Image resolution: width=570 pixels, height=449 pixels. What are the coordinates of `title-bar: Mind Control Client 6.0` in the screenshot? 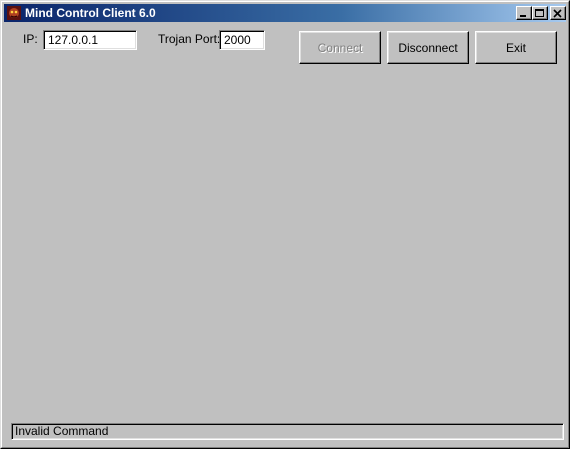 It's located at (285, 13).